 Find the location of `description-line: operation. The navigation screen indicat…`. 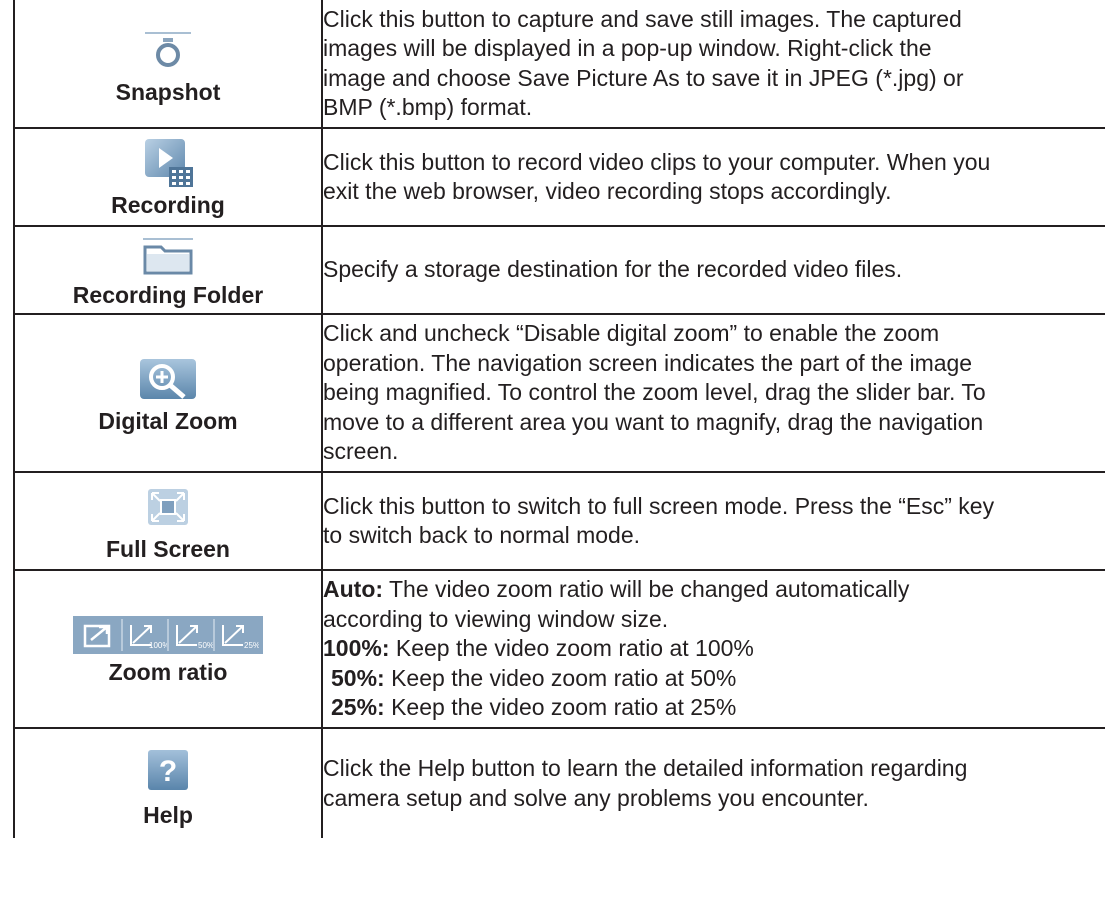

description-line: operation. The navigation screen indicat… is located at coordinates (648, 362).